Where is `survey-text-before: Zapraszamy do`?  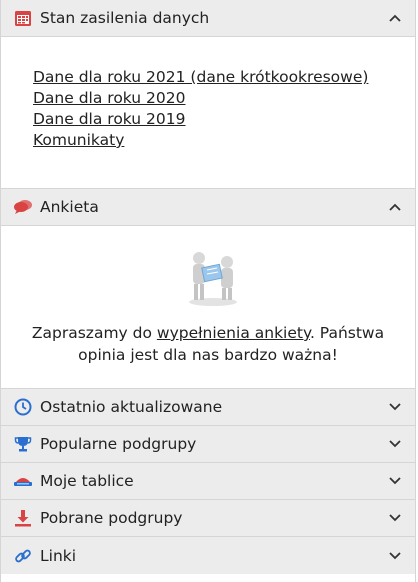
survey-text-before: Zapraszamy do is located at coordinates (94, 333).